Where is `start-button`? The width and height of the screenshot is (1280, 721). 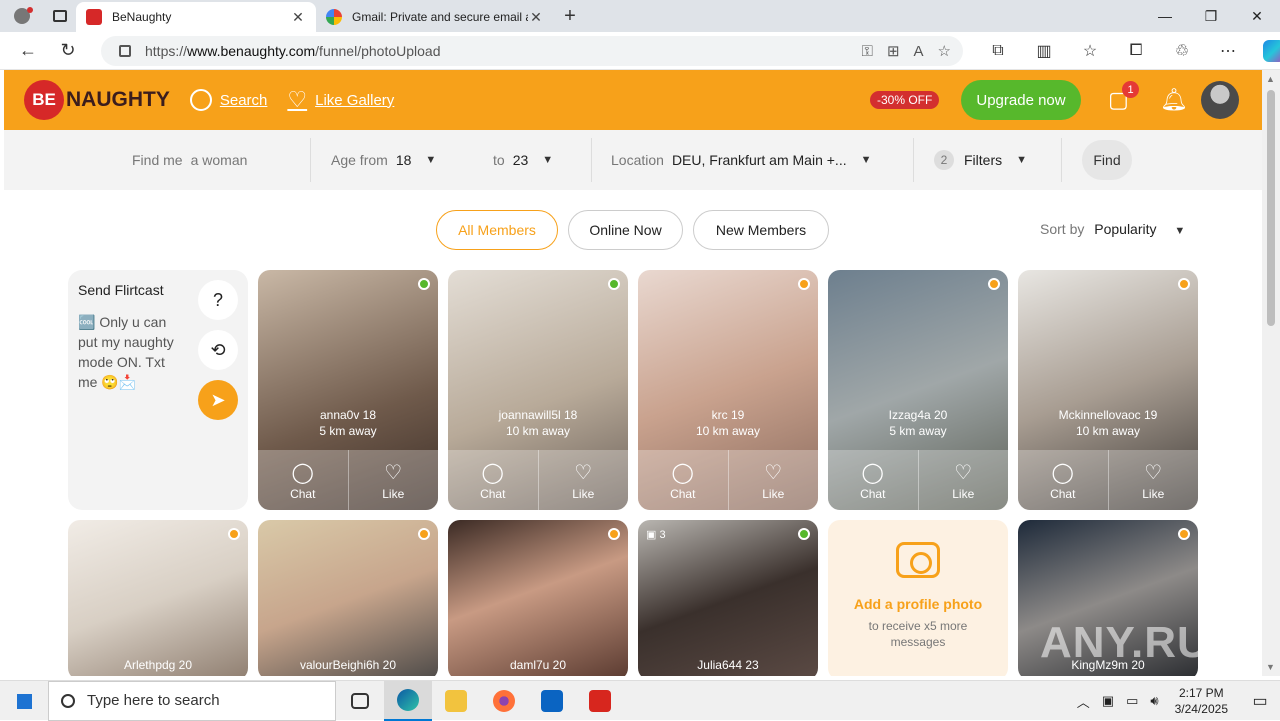 start-button is located at coordinates (24, 701).